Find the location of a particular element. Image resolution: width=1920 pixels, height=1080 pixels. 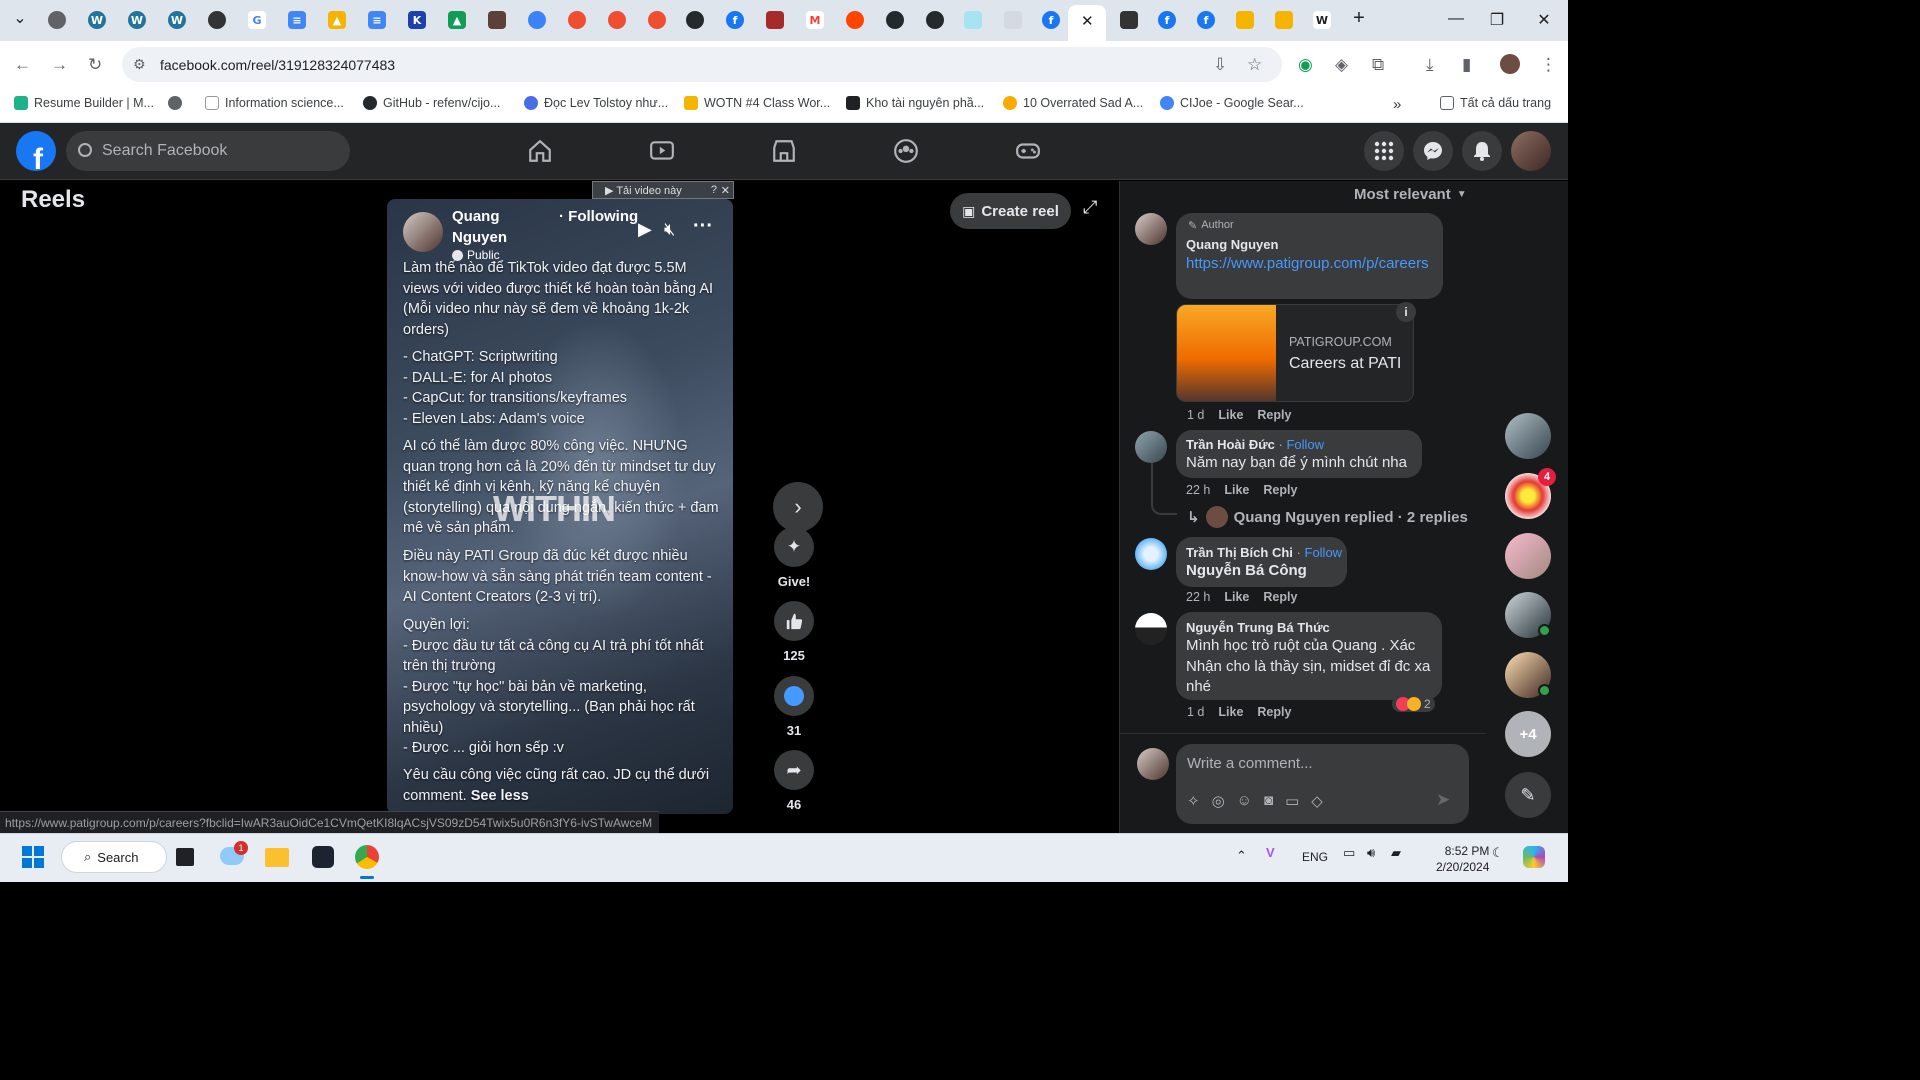

minimize-icon: — is located at coordinates (1456, 19).